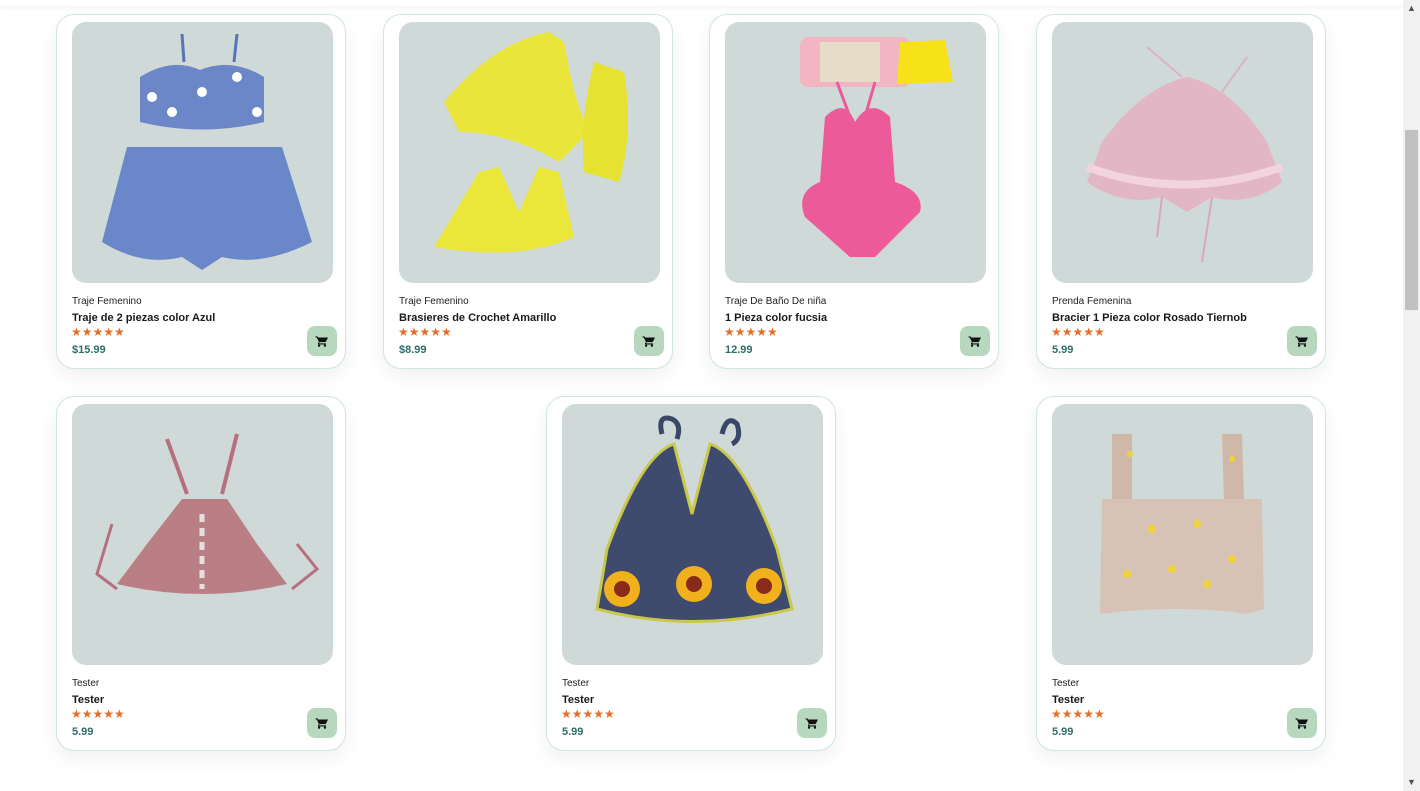  Describe the element at coordinates (1149, 318) in the screenshot. I see `product-name: Bracier 1 Pieza color Rosado Tiernob` at that location.